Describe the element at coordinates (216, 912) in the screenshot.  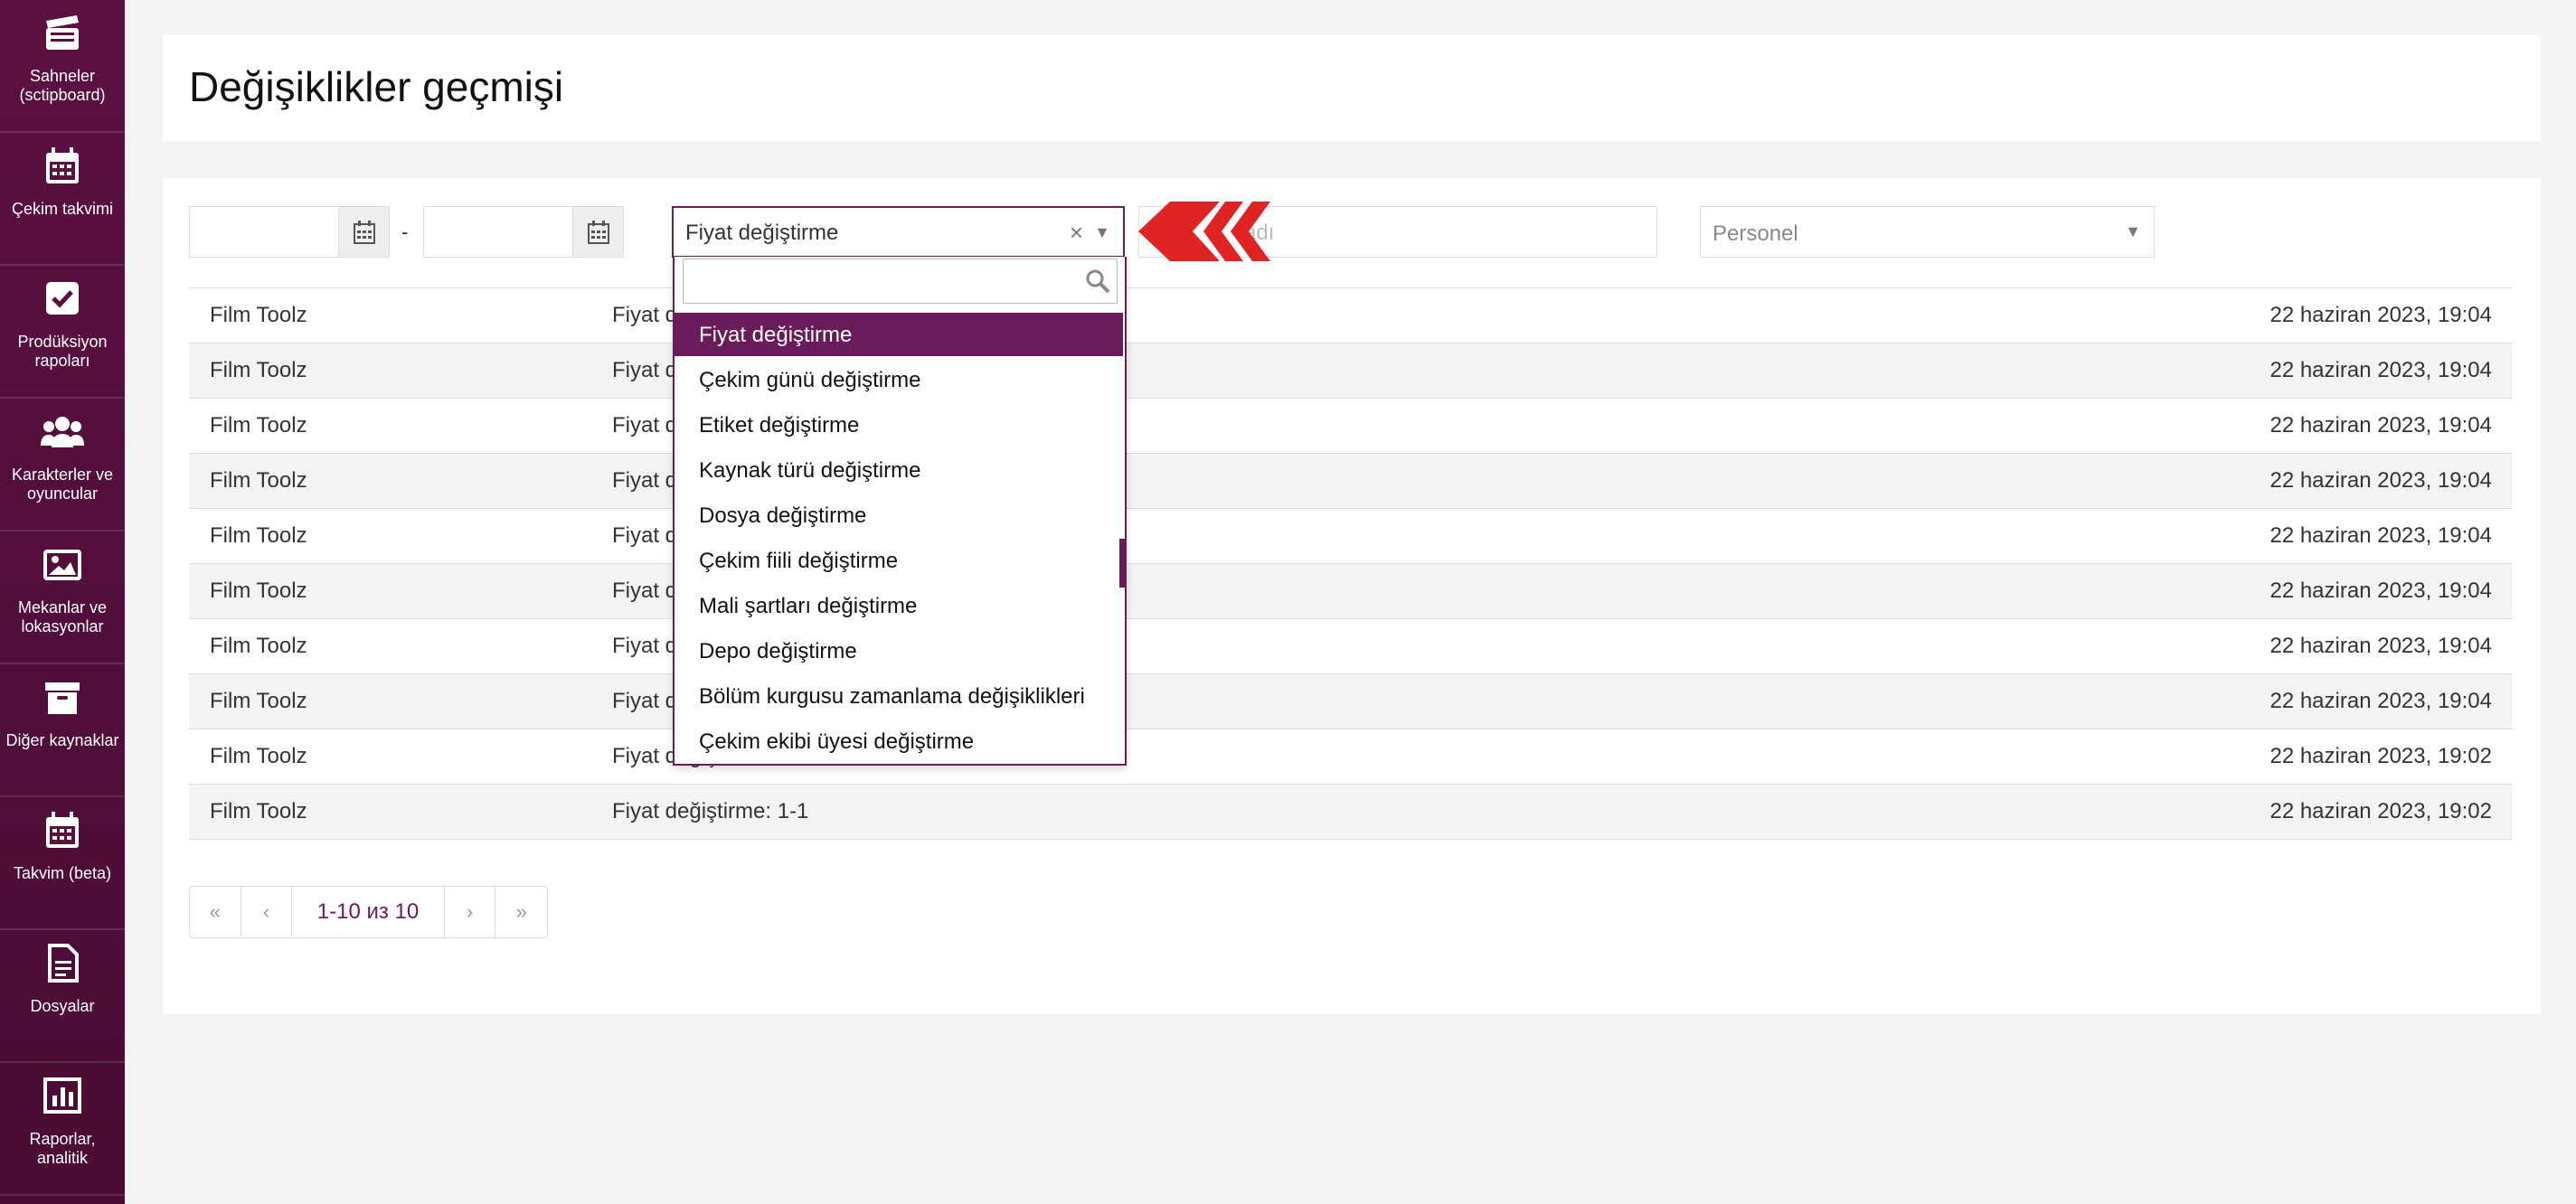
I see `first-page-button: «` at that location.